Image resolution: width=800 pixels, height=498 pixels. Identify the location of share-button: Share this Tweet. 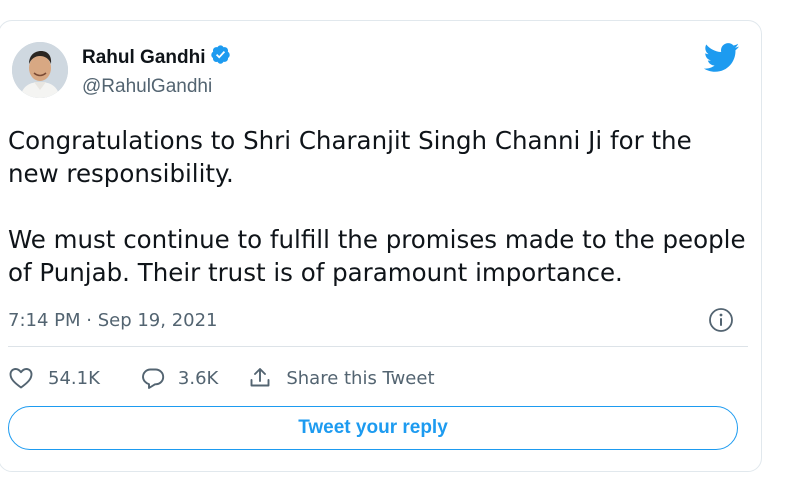
(341, 378).